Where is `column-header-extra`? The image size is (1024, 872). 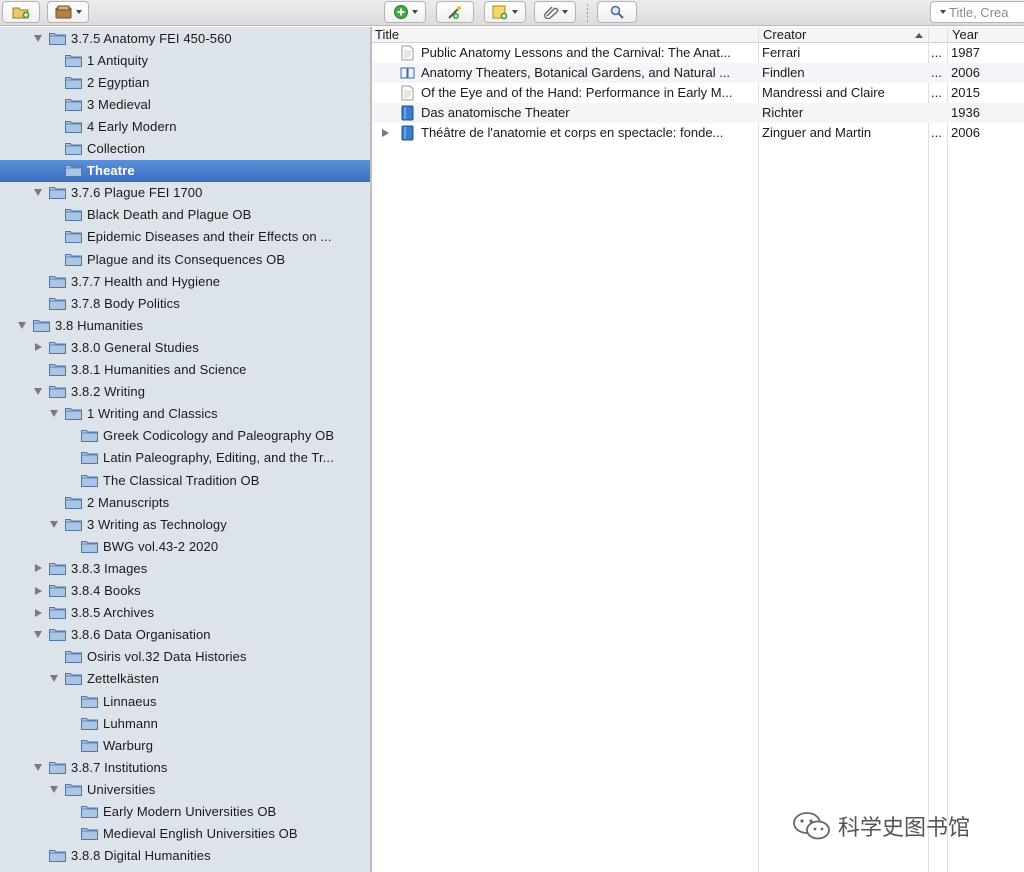
column-header-extra is located at coordinates (938, 35).